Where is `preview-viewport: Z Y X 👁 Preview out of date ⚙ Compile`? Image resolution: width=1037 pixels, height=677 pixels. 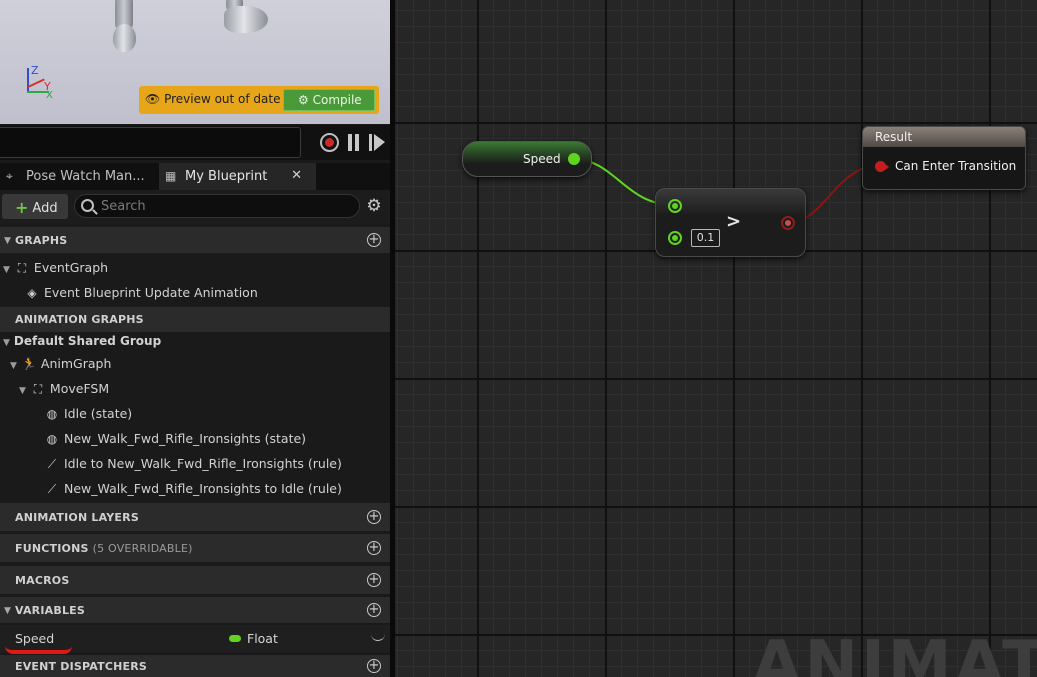
preview-viewport: Z Y X 👁 Preview out of date ⚙ Compile is located at coordinates (195, 62).